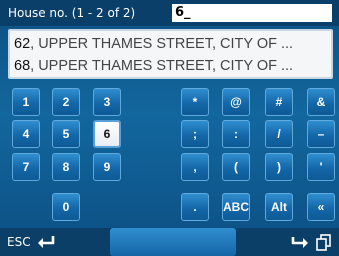  Describe the element at coordinates (26, 134) in the screenshot. I see `key-4: 4` at that location.